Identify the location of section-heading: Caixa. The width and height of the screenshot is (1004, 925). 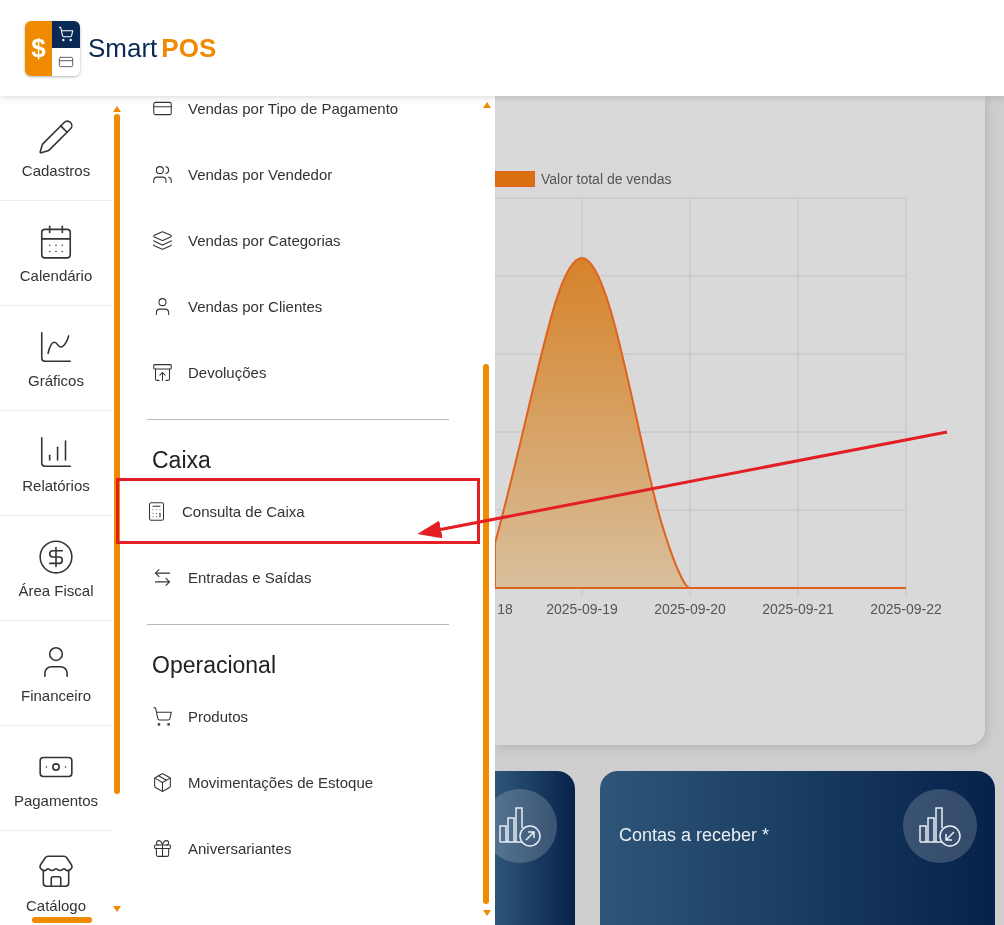
(181, 460).